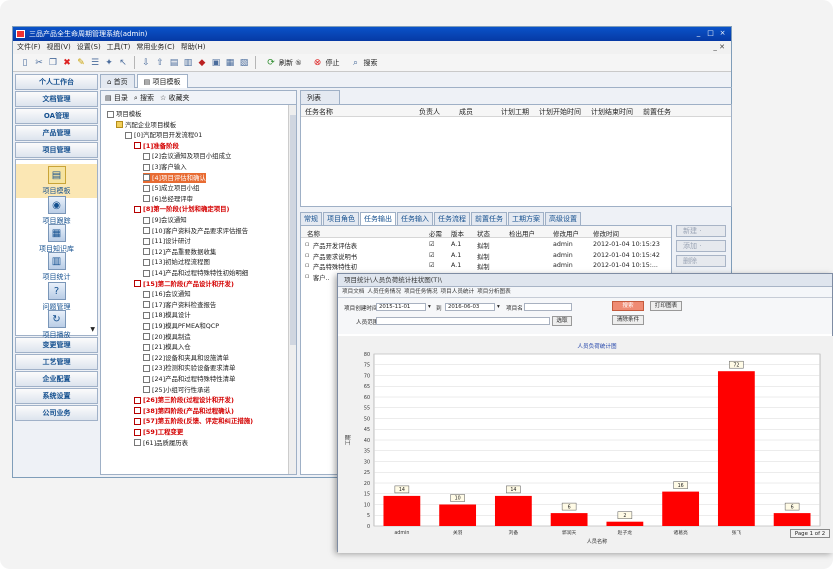  What do you see at coordinates (320, 97) in the screenshot?
I see `tab-list: 列表` at bounding box center [320, 97].